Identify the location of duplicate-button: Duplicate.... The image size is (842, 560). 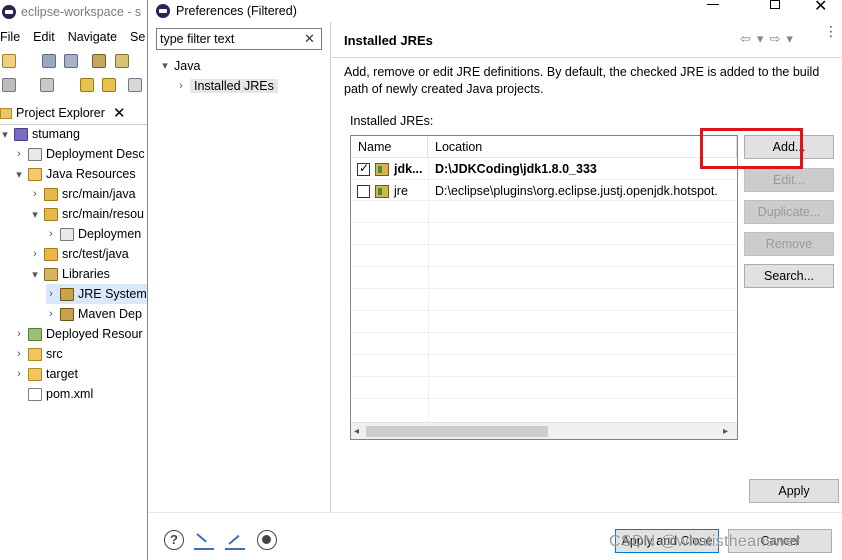
(789, 212).